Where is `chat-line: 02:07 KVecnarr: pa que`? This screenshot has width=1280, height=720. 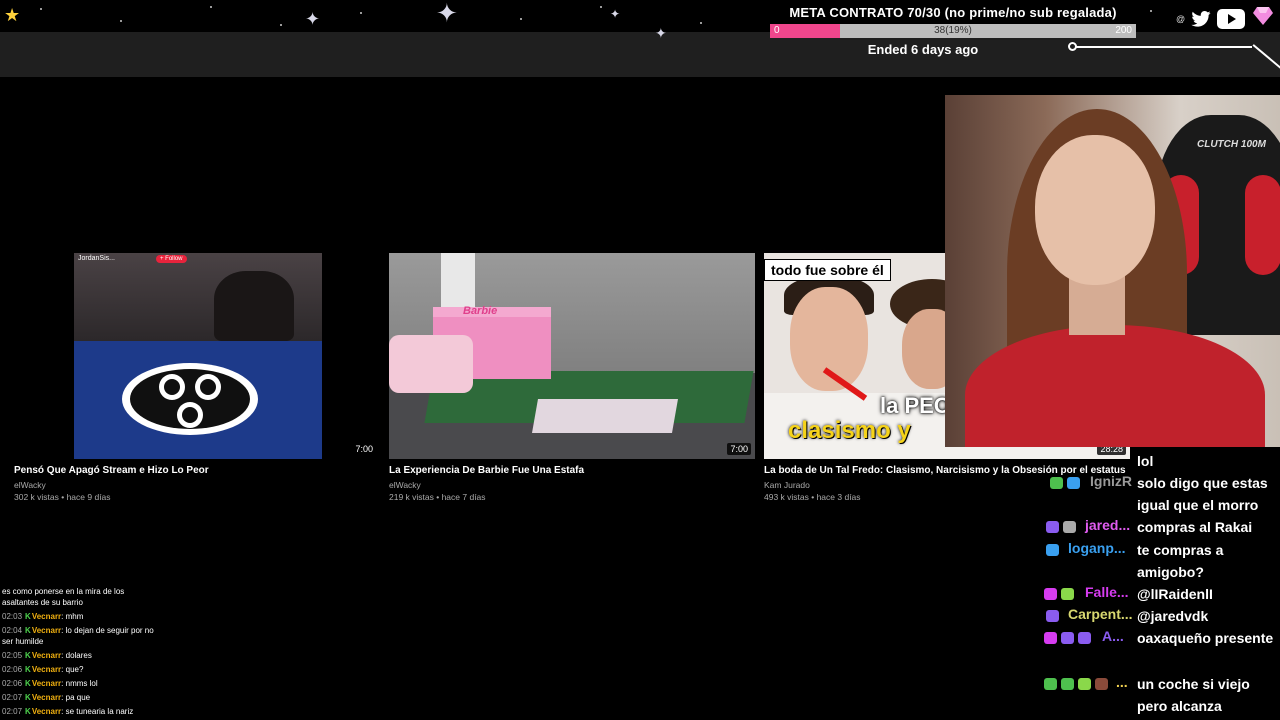 chat-line: 02:07 KVecnarr: pa que is located at coordinates (46, 697).